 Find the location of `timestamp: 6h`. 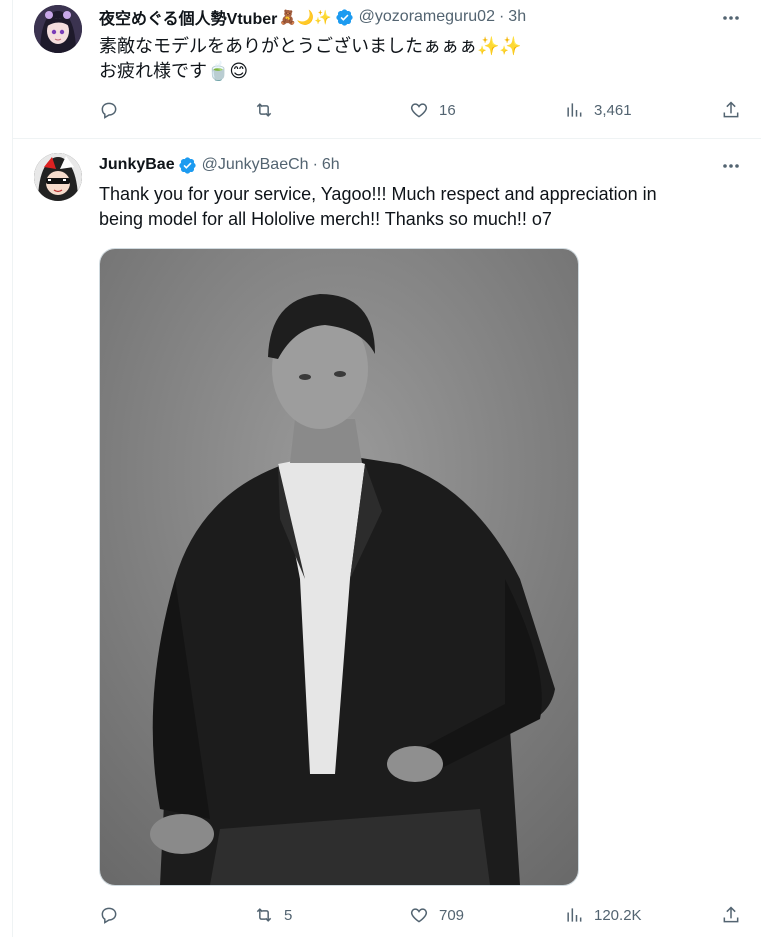

timestamp: 6h is located at coordinates (331, 165).